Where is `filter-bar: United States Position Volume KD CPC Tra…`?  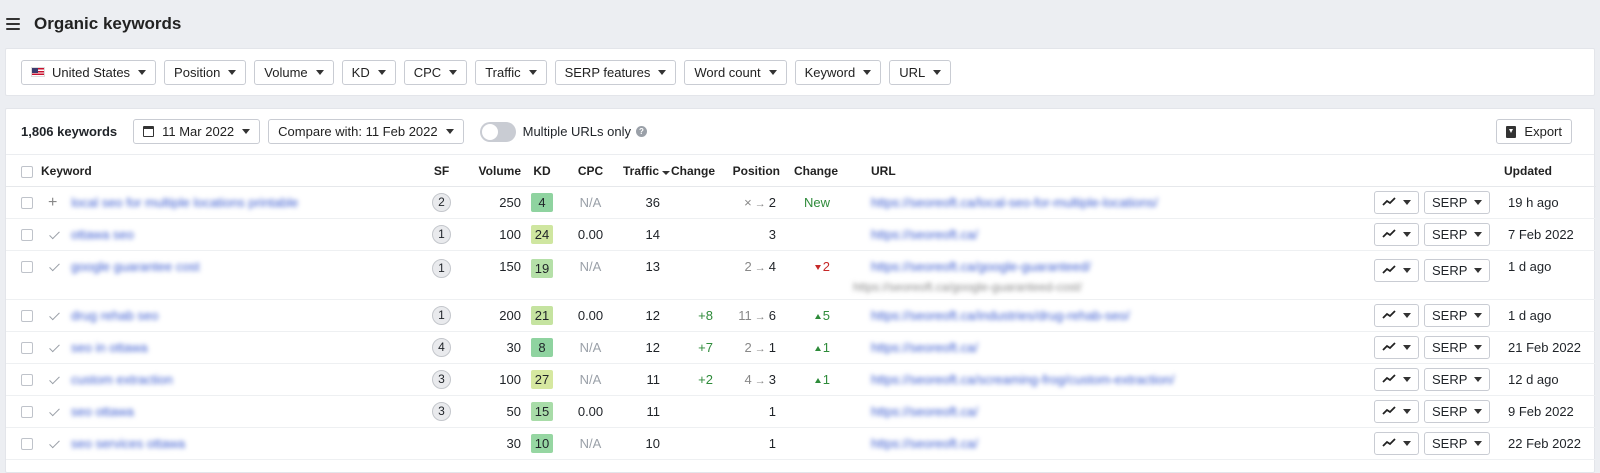
filter-bar: United States Position Volume KD CPC Tra… is located at coordinates (800, 72).